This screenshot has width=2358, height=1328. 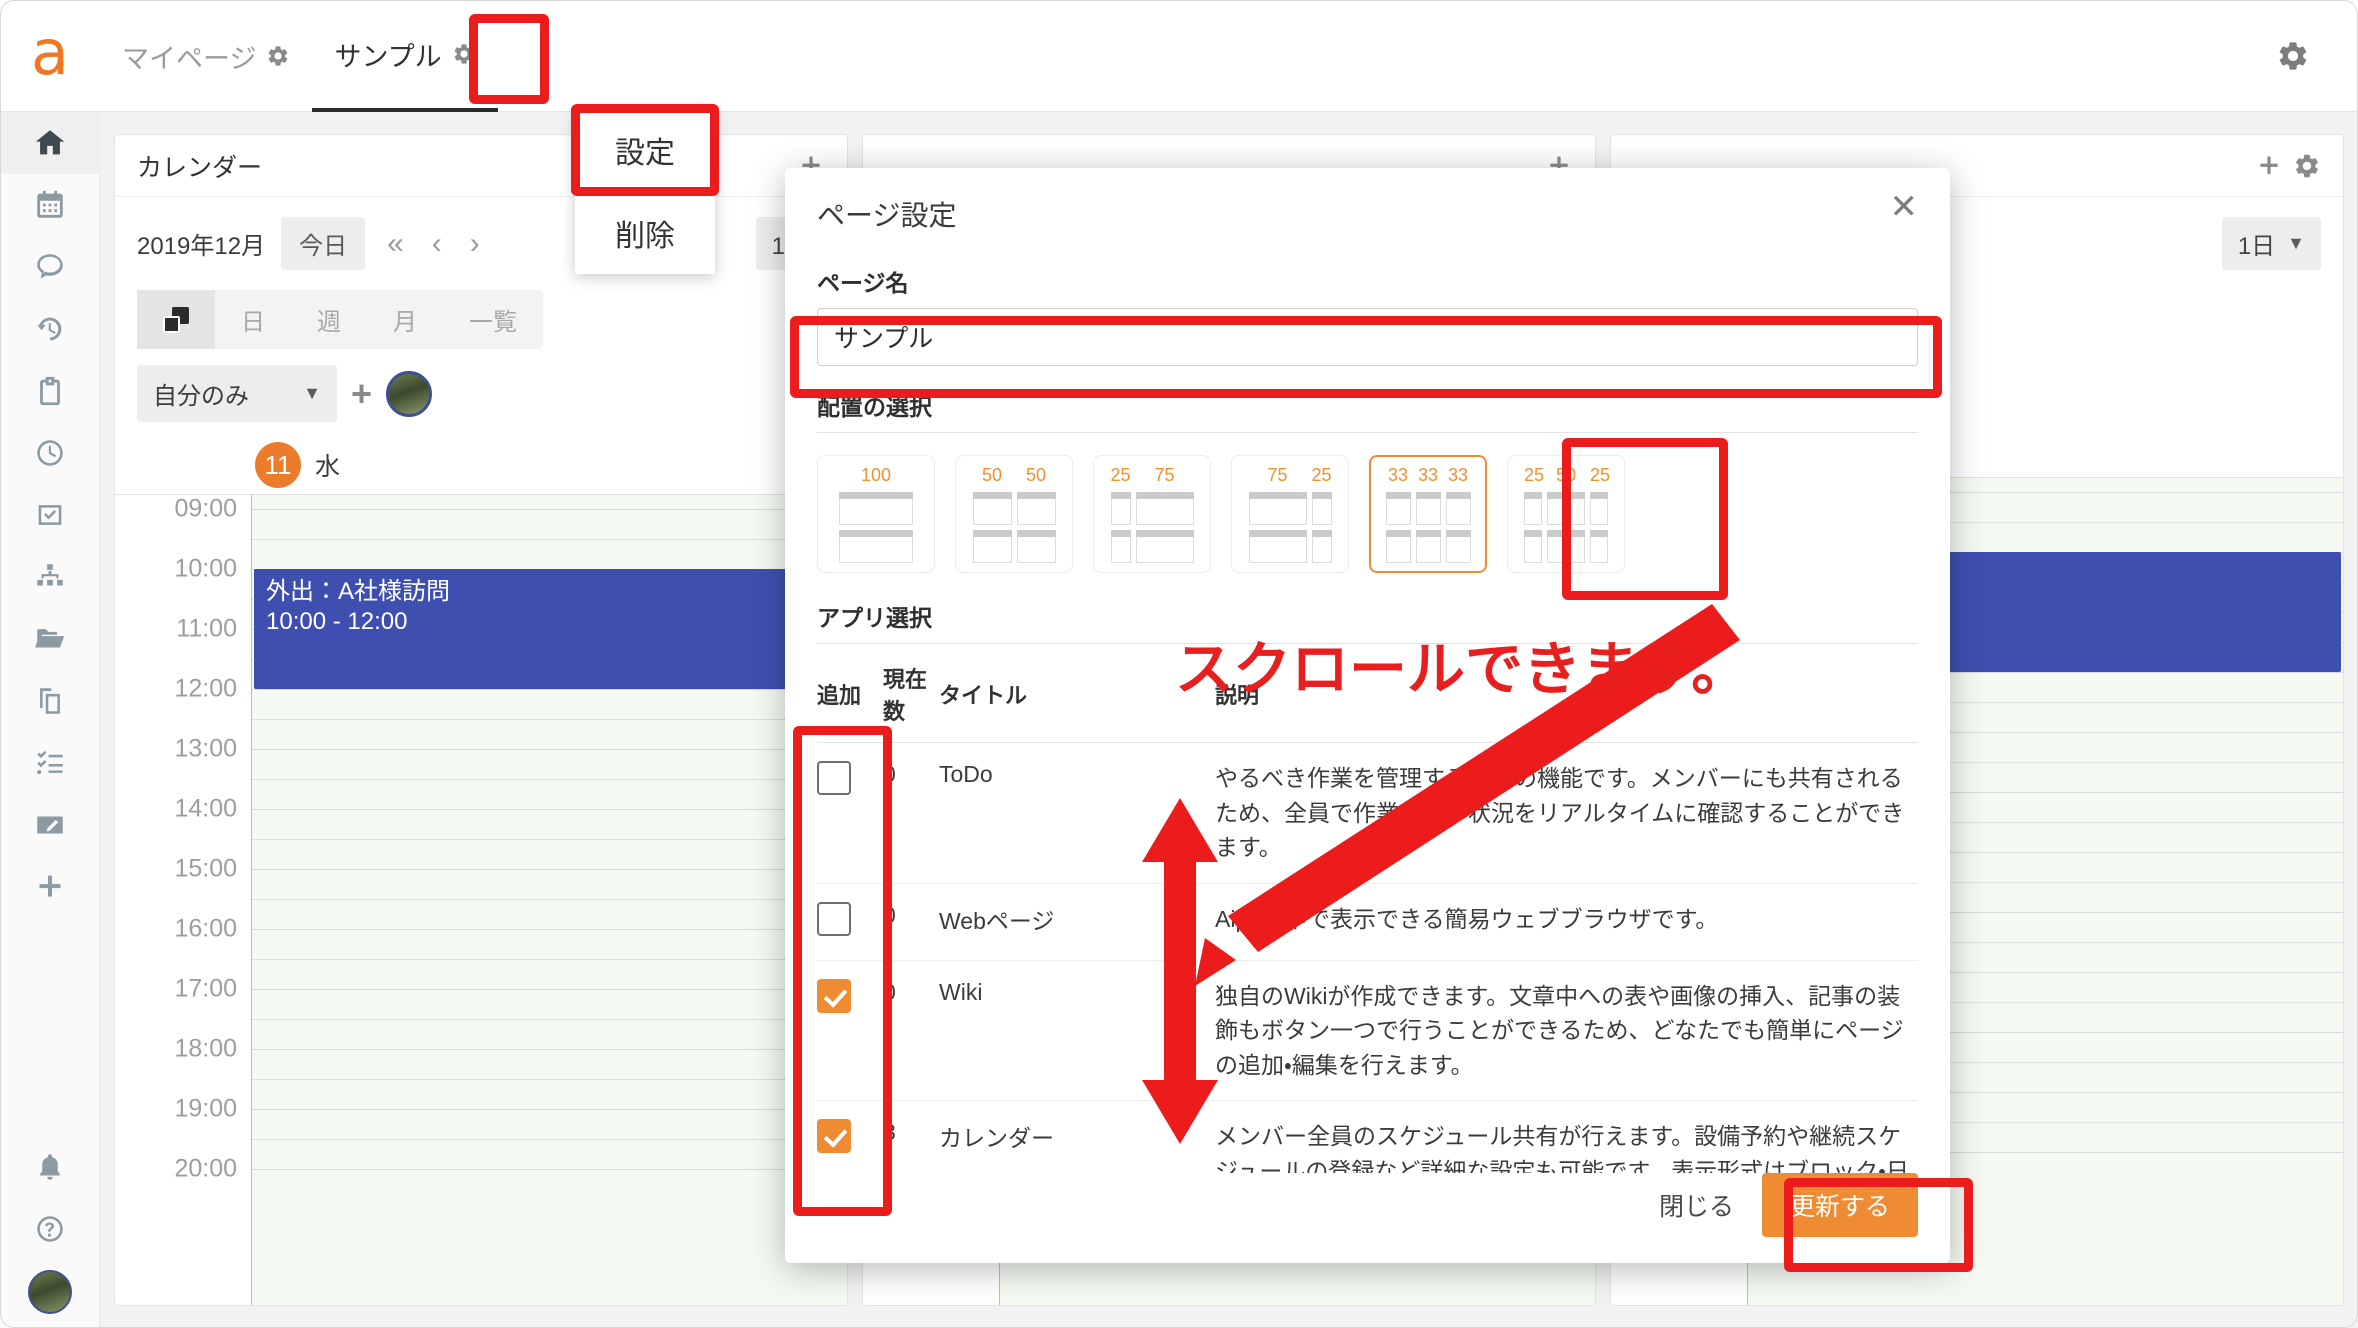 I want to click on layout-option-75-25: 75 25, so click(x=1290, y=514).